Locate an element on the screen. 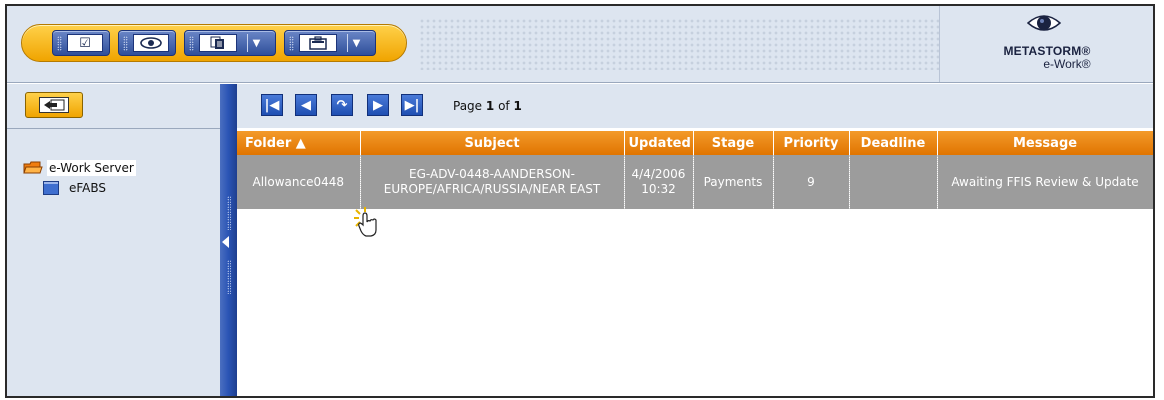  current-page: 1 is located at coordinates (490, 106).